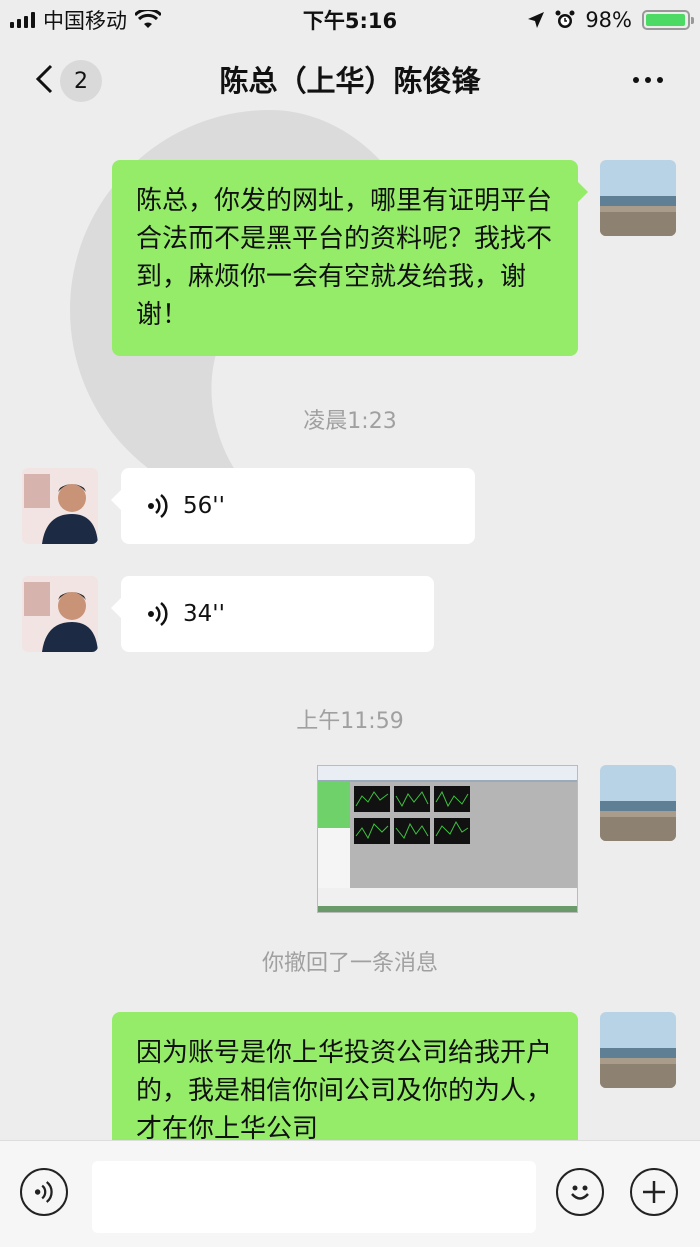 Image resolution: width=700 pixels, height=1247 pixels. Describe the element at coordinates (447, 839) in the screenshot. I see `image-message` at that location.